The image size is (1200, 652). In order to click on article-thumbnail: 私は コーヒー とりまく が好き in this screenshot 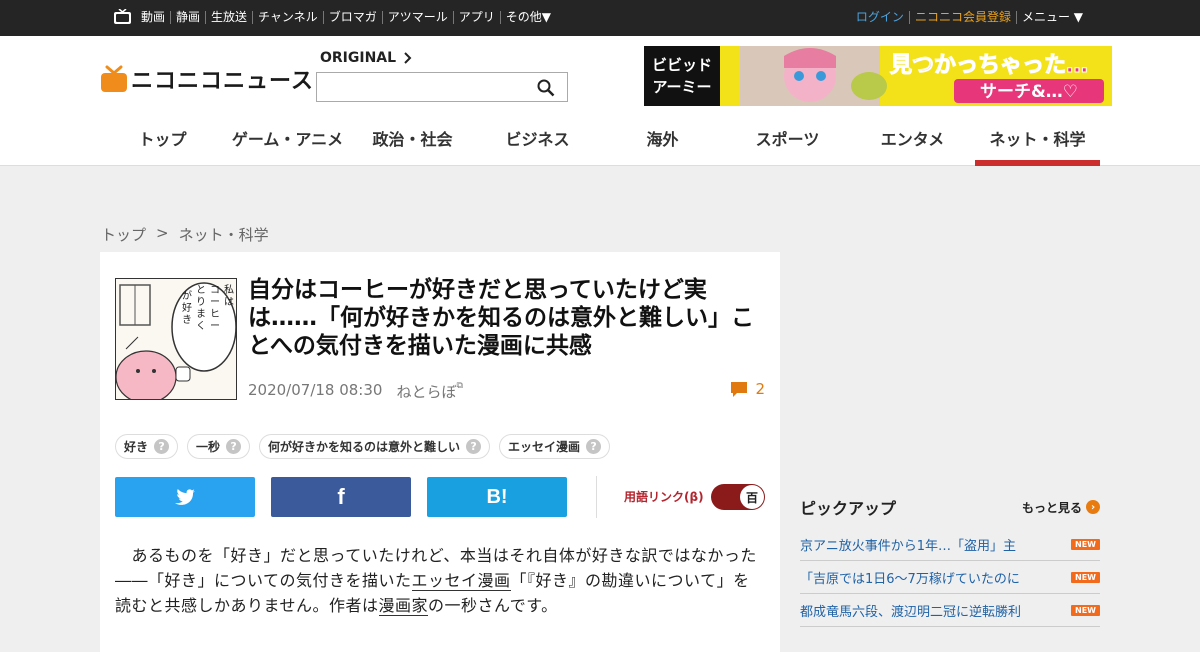, I will do `click(176, 339)`.